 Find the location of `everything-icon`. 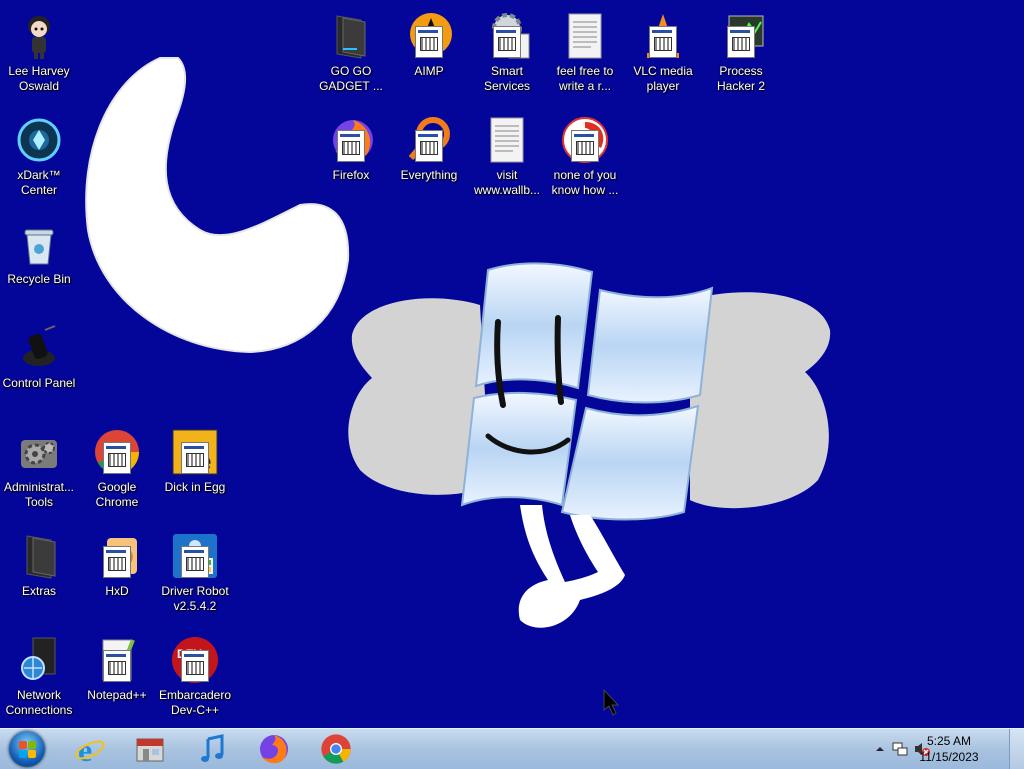

everything-icon is located at coordinates (429, 140).